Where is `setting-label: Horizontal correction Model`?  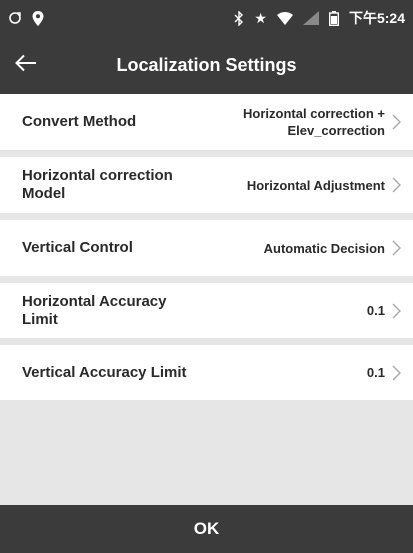
setting-label: Horizontal correction Model is located at coordinates (97, 184).